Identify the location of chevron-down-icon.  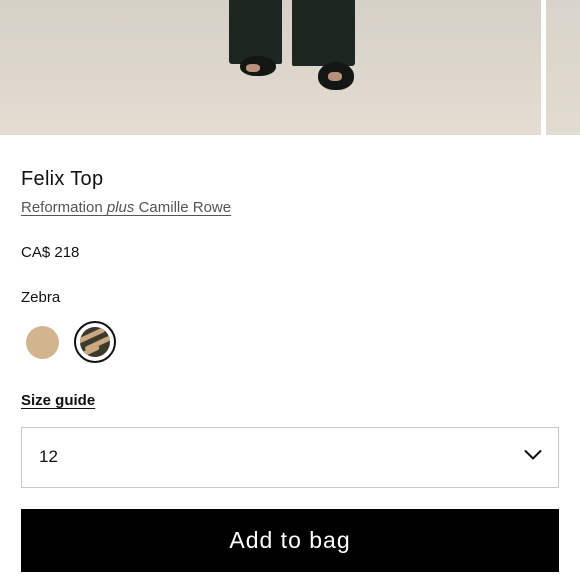
(533, 455).